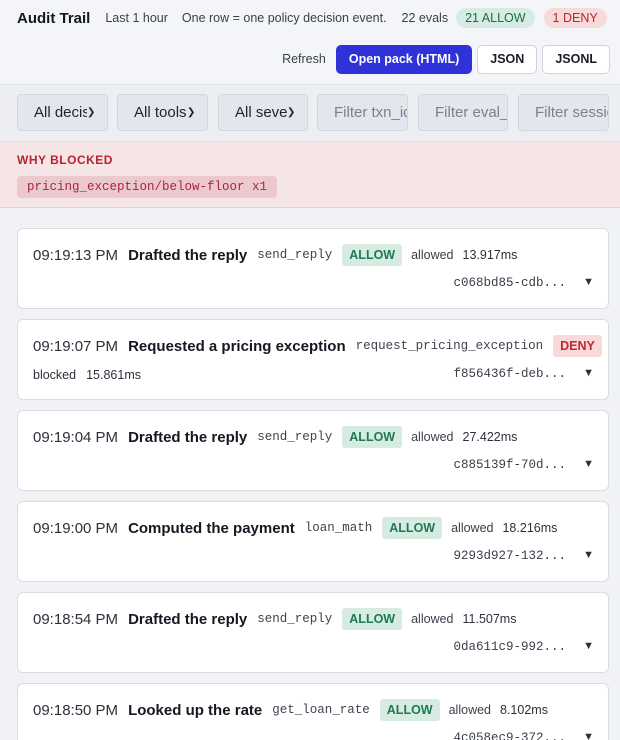 The height and width of the screenshot is (740, 620). I want to click on txn-filter-placeholder: Filter txn_id, so click(370, 112).